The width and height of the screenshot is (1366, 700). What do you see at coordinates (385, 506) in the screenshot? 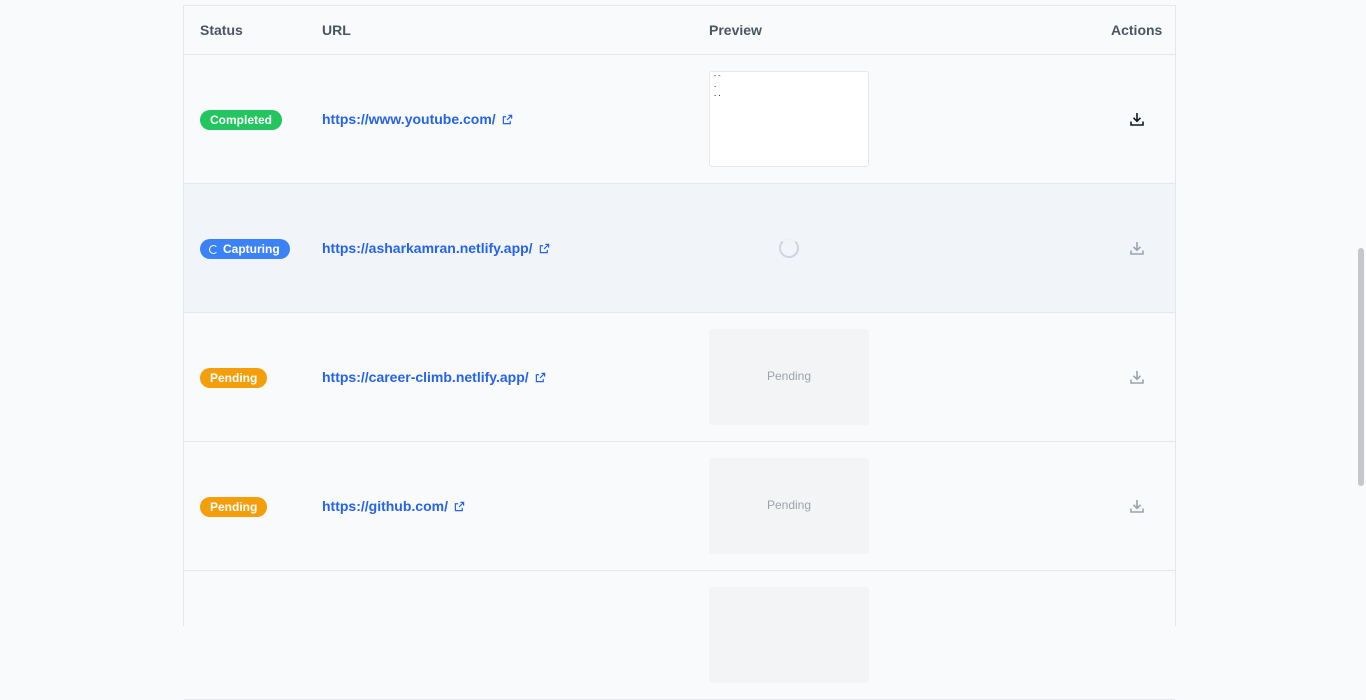
I see `url-text: https://github.com/` at bounding box center [385, 506].